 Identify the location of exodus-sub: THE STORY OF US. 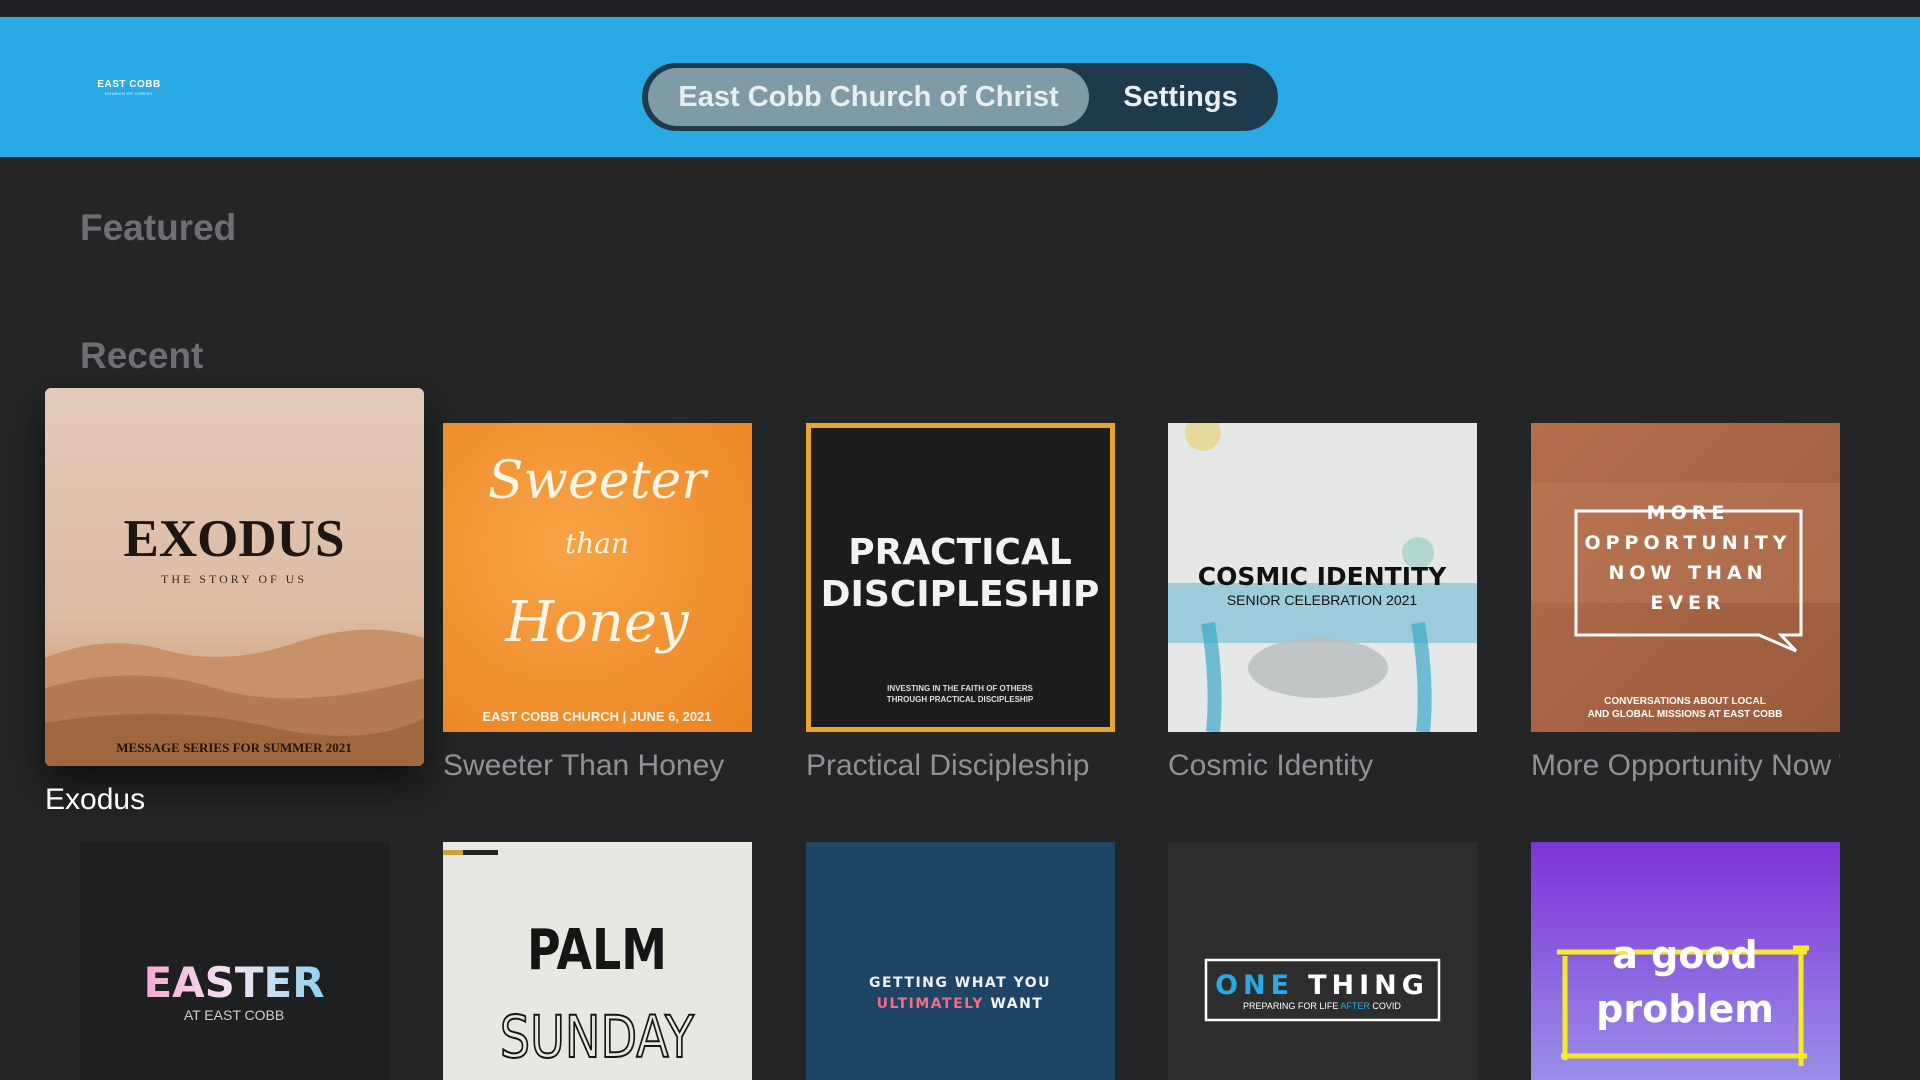
(234, 579).